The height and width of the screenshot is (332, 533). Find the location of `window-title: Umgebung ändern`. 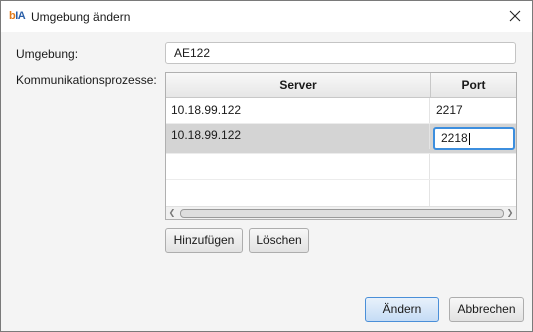

window-title: Umgebung ändern is located at coordinates (81, 17).